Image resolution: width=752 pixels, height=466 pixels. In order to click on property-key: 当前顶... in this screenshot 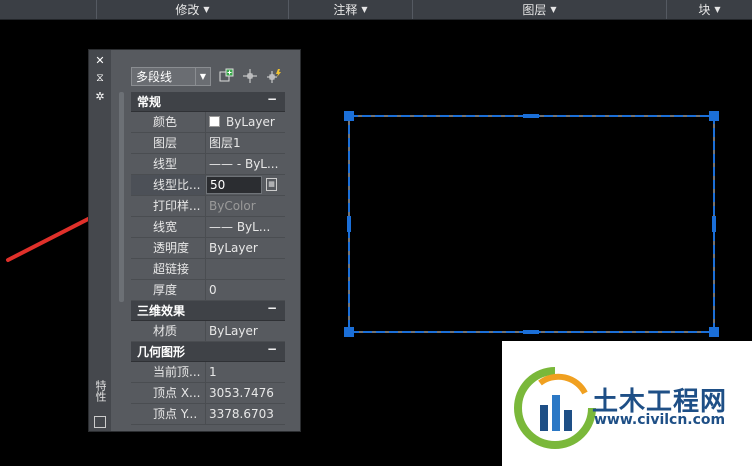, I will do `click(168, 372)`.